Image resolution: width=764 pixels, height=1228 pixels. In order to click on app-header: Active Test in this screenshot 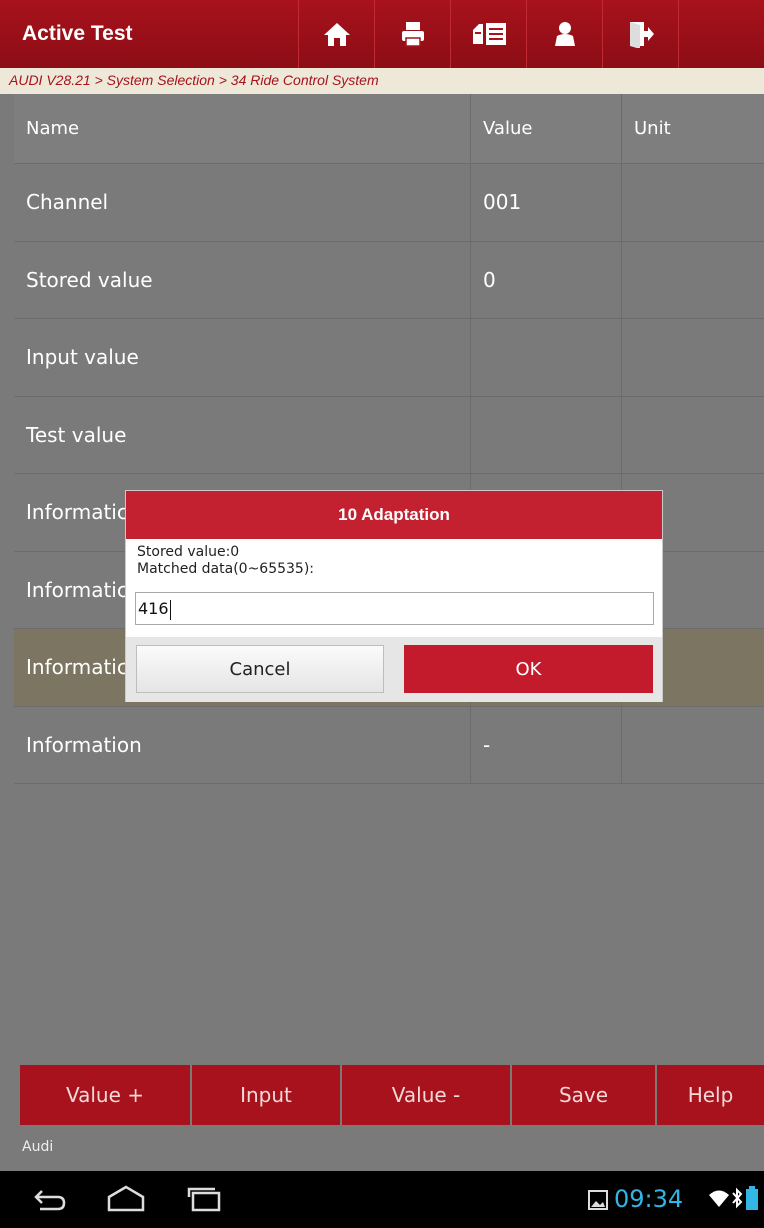, I will do `click(382, 34)`.